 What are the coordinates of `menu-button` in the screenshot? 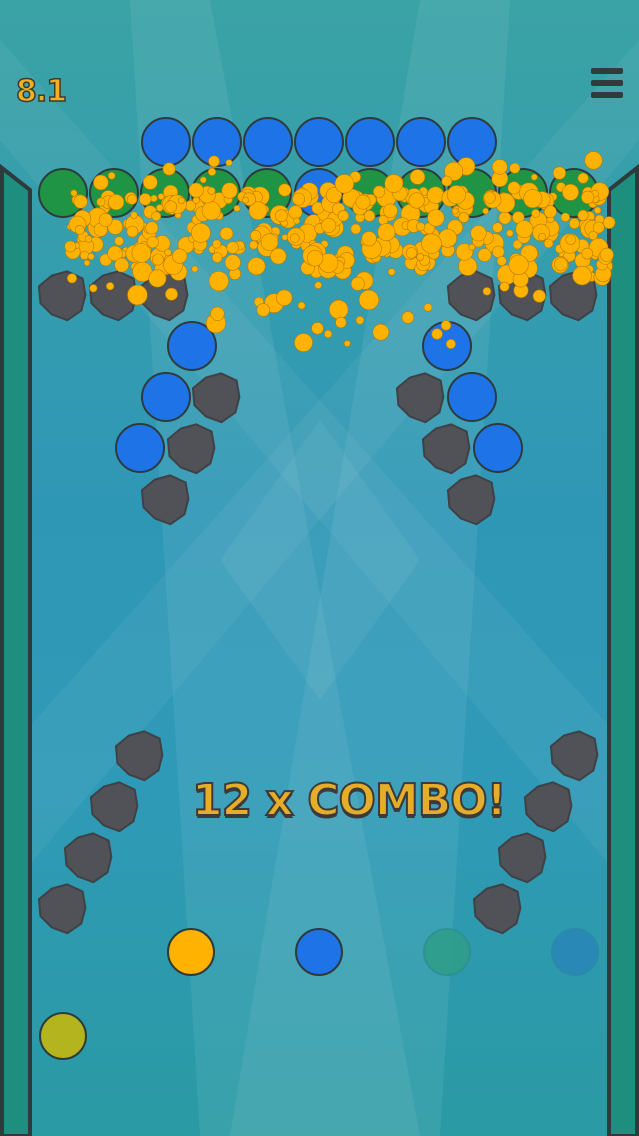 It's located at (607, 83).